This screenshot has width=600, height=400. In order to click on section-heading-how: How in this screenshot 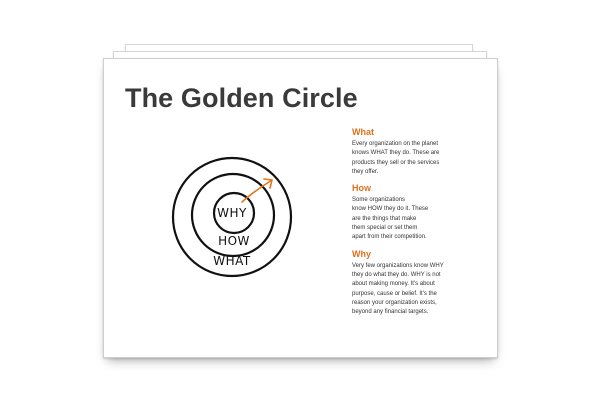, I will do `click(361, 188)`.